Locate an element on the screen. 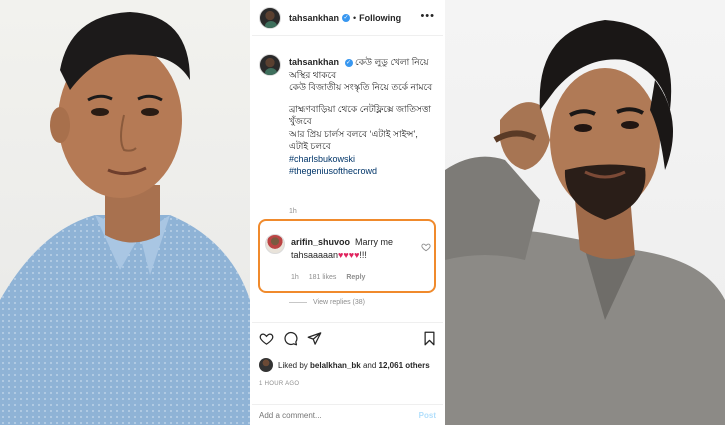  comment-text: arifin_shuvoo Marry me tahsaaaaan♥♥♥♥!!! is located at coordinates (353, 249).